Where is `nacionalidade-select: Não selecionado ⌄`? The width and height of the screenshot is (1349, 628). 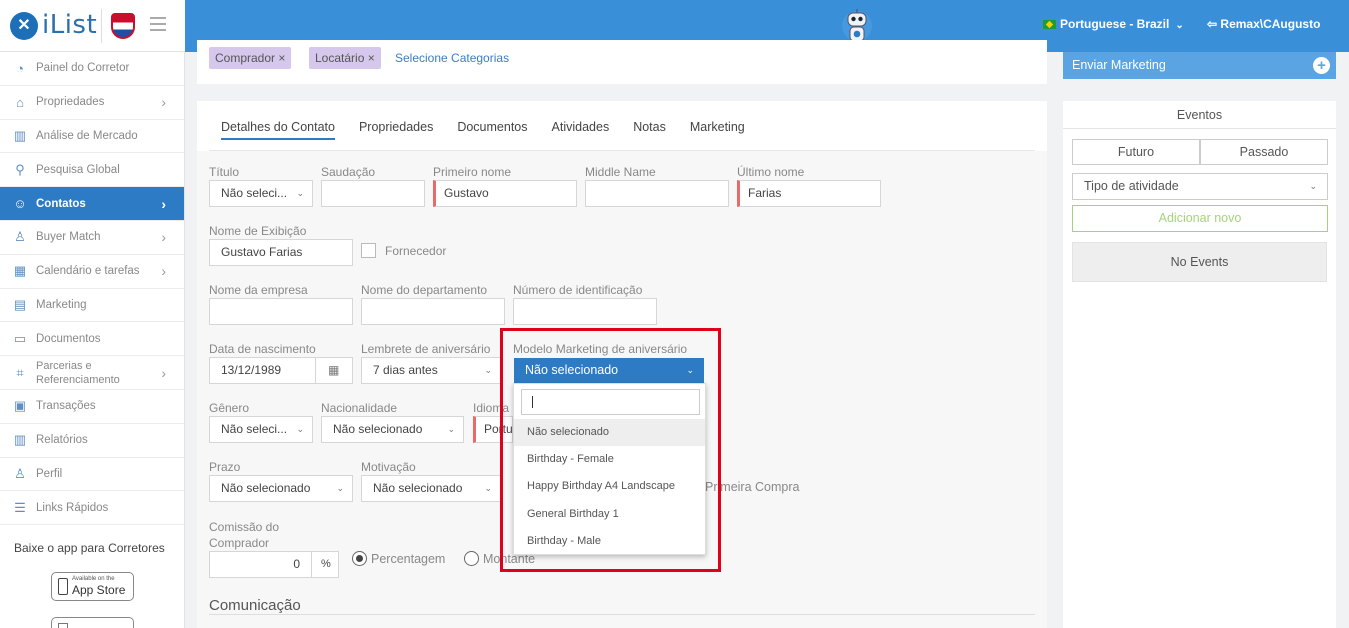
nacionalidade-select: Não selecionado ⌄ is located at coordinates (392, 429).